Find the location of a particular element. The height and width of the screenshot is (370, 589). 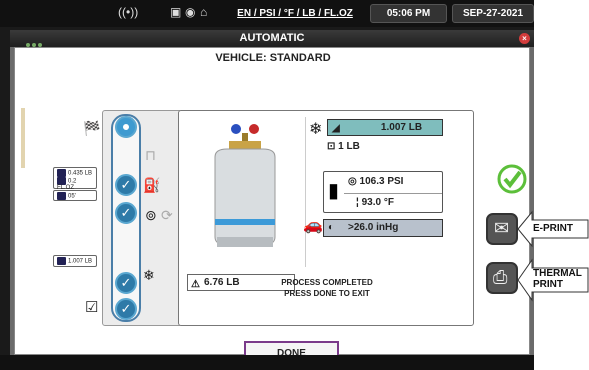

tank-icon: ▮ is located at coordinates (334, 191).